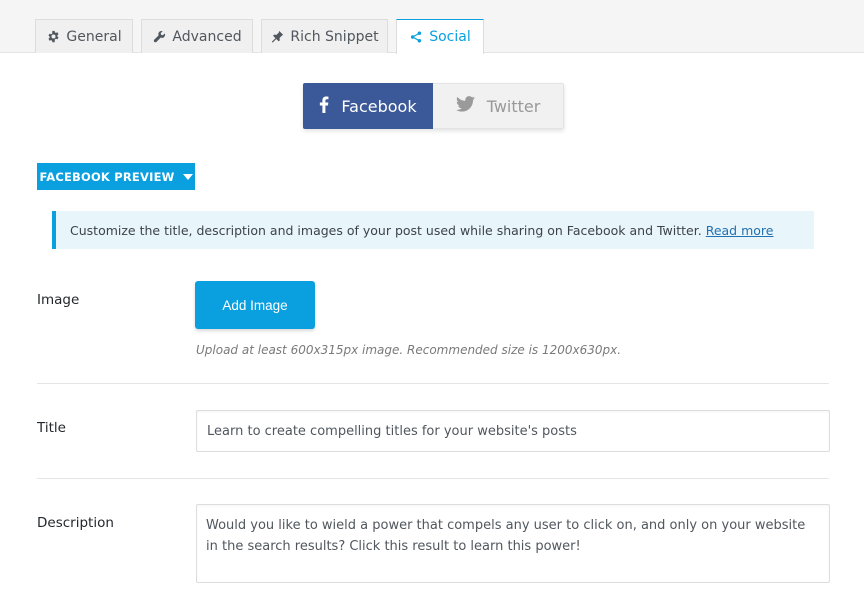 The height and width of the screenshot is (599, 864). What do you see at coordinates (277, 37) in the screenshot?
I see `pin-icon` at bounding box center [277, 37].